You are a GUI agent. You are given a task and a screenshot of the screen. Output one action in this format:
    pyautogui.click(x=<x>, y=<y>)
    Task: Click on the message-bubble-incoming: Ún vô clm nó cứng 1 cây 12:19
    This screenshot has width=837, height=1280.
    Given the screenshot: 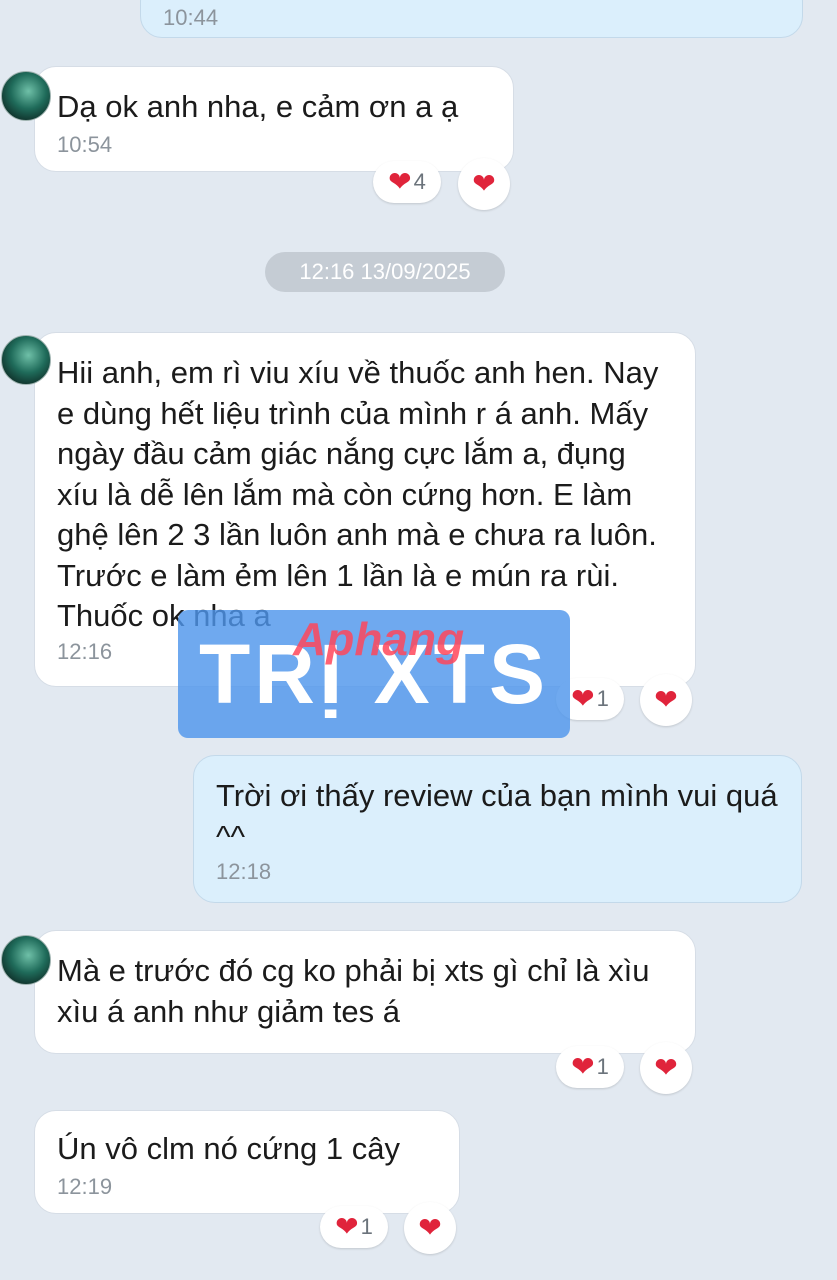 What is the action you would take?
    pyautogui.click(x=247, y=1162)
    